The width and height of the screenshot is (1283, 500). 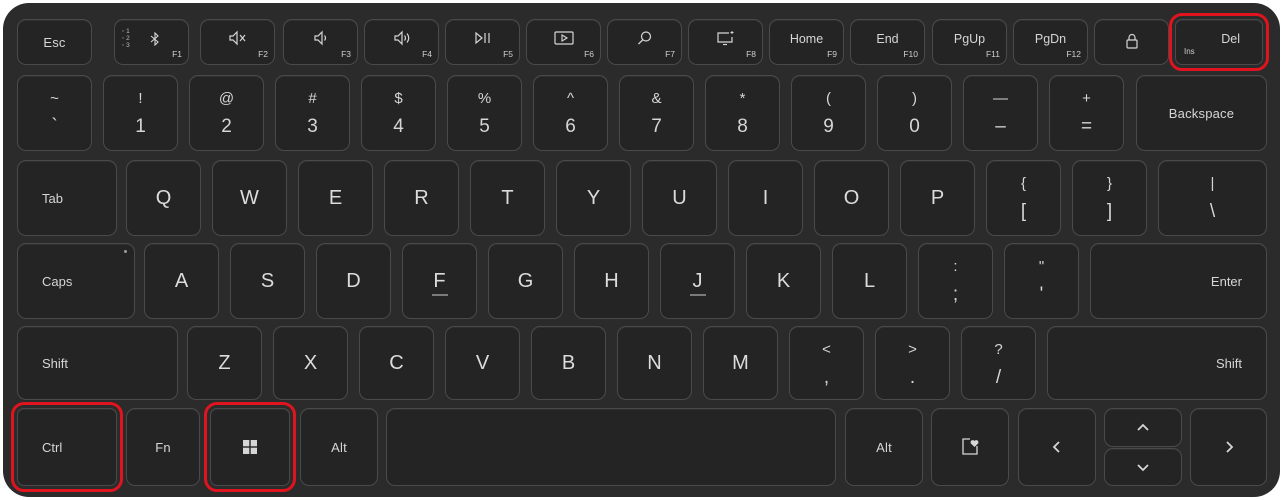 What do you see at coordinates (563, 42) in the screenshot?
I see `f6-media-key: F6` at bounding box center [563, 42].